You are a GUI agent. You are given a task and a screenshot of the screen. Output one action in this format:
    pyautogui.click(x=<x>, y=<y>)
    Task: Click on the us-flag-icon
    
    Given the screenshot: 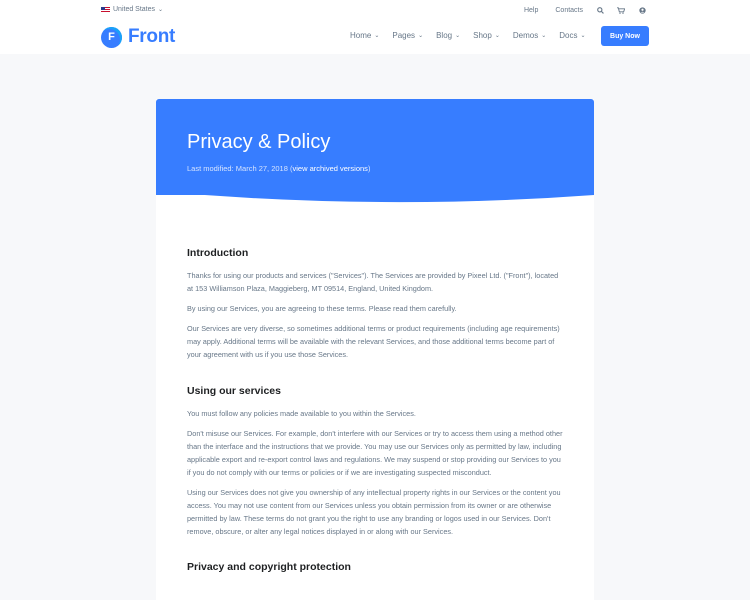 What is the action you would take?
    pyautogui.click(x=105, y=9)
    